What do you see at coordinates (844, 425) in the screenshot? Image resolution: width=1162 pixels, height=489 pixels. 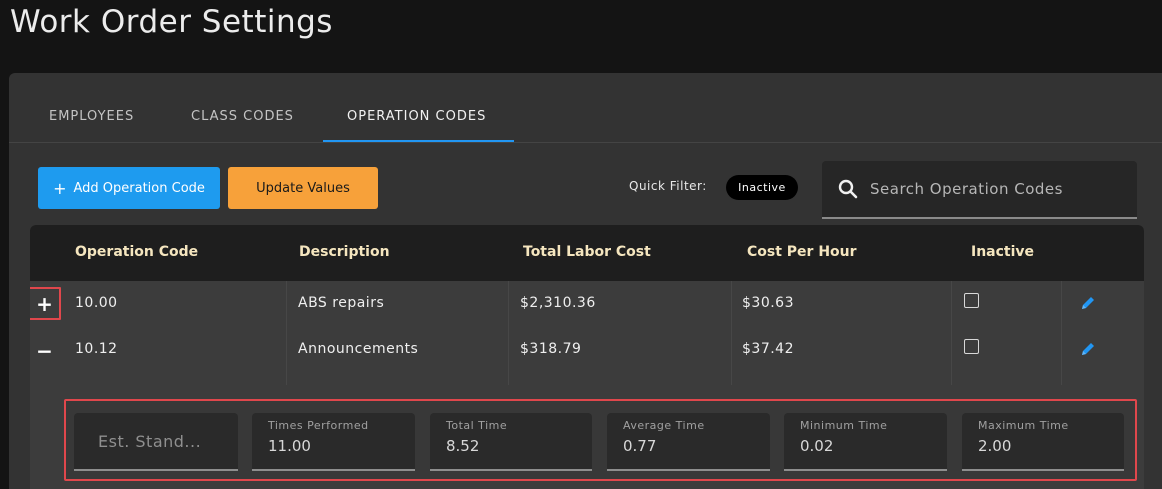 I see `field-label: Minimum Time` at bounding box center [844, 425].